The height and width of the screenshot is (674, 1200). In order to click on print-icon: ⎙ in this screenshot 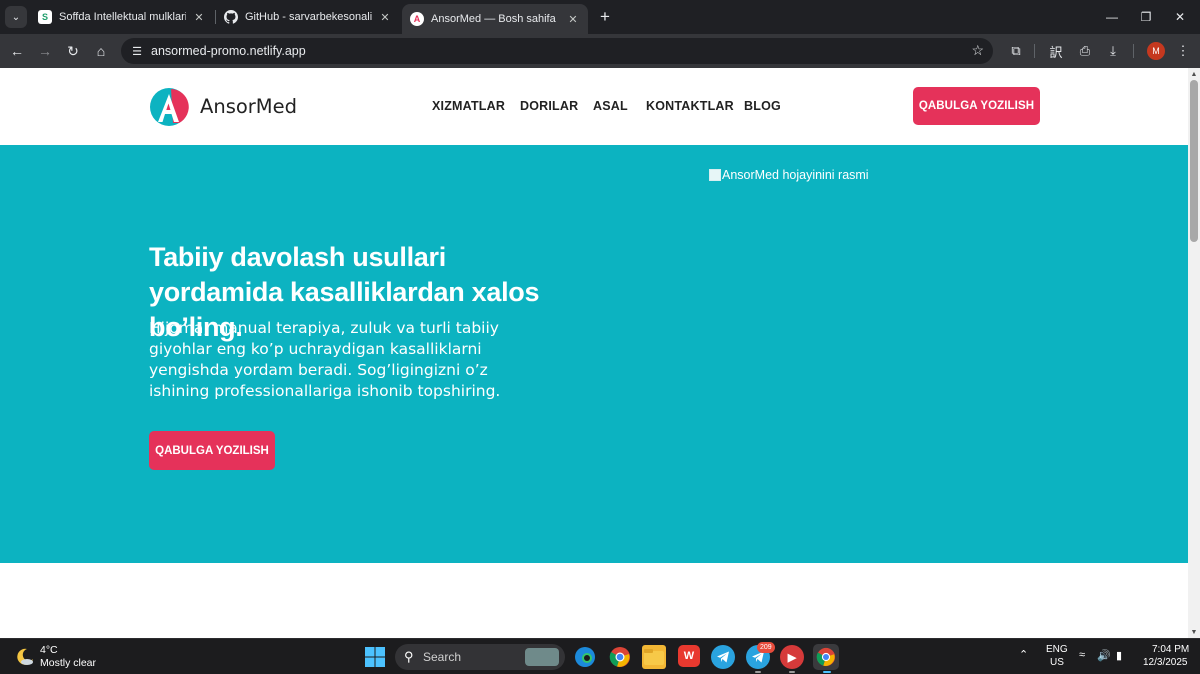, I will do `click(1085, 51)`.